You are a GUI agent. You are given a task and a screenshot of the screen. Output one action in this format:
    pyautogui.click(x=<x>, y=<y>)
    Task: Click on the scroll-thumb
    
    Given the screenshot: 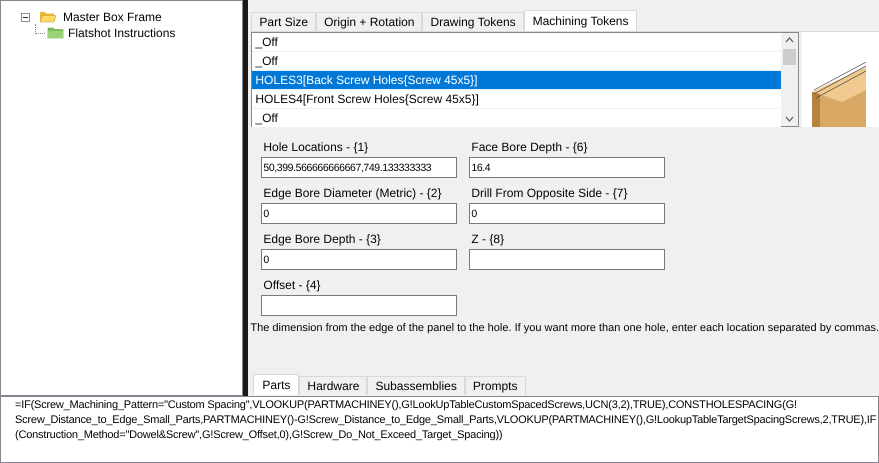 What is the action you would take?
    pyautogui.click(x=789, y=57)
    